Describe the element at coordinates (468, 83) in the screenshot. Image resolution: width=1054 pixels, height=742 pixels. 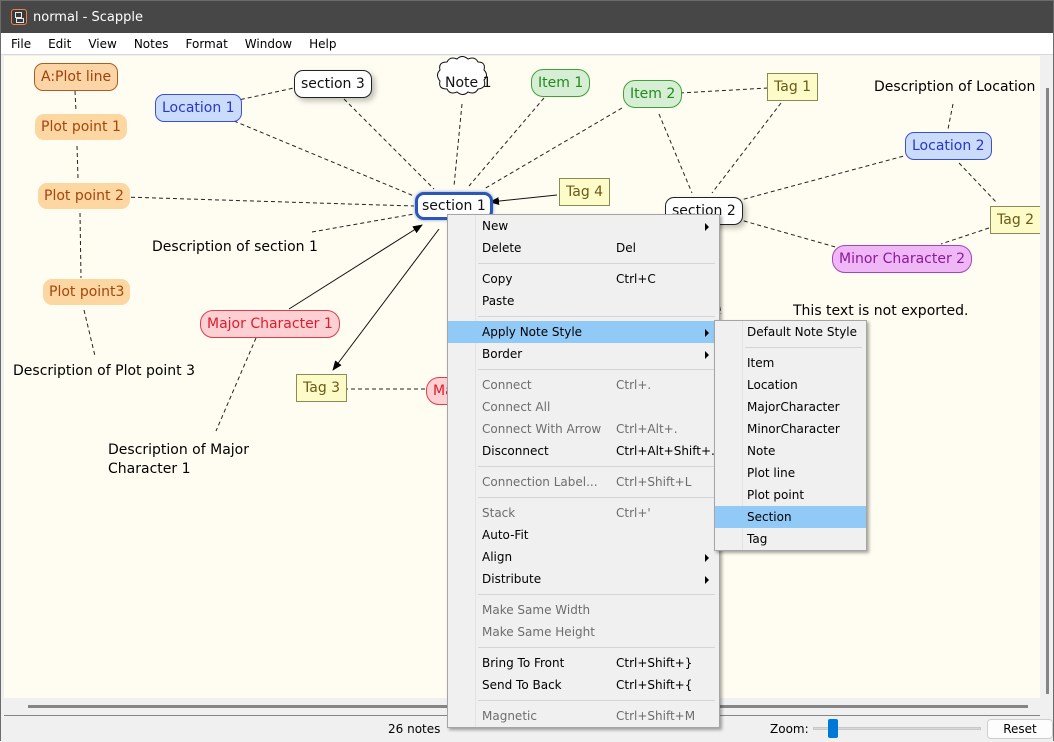
I see `node-note-1: Note 1` at that location.